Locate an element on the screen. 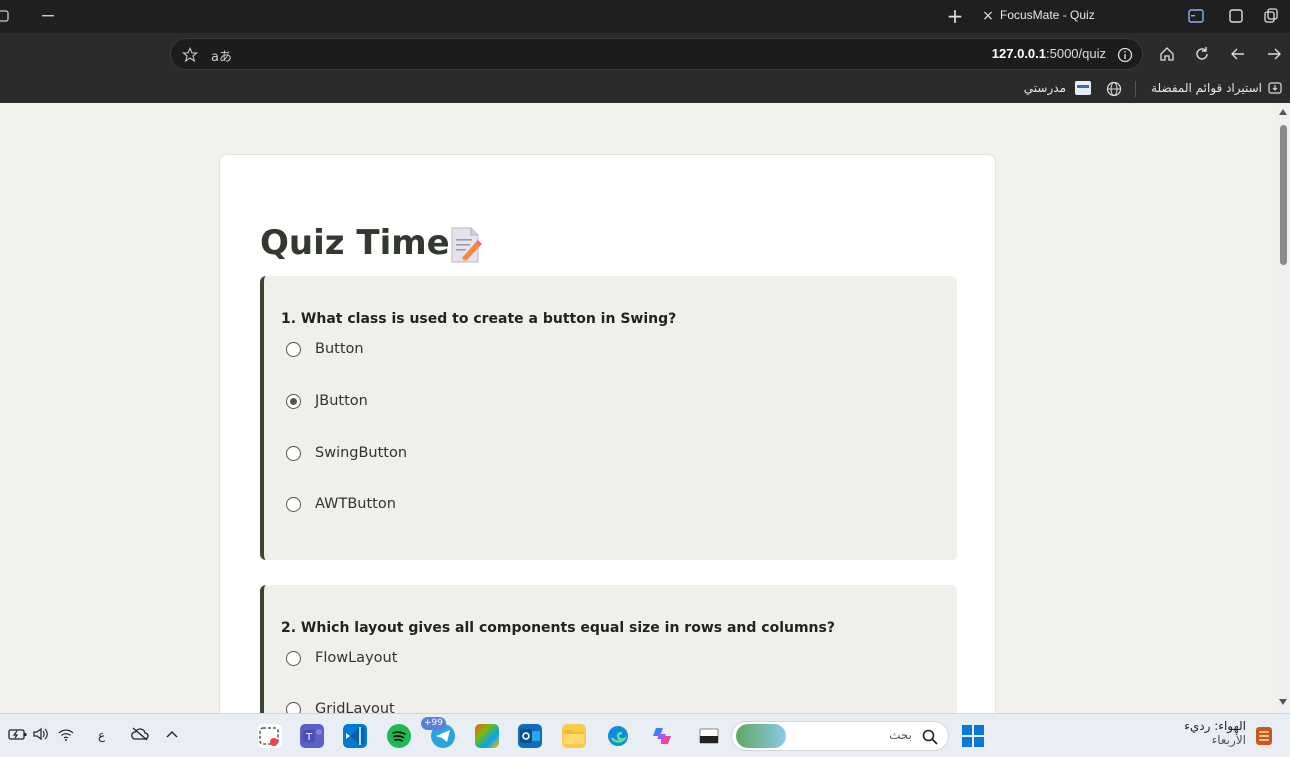  bookmark-school: مدرستي is located at coordinates (1045, 88).